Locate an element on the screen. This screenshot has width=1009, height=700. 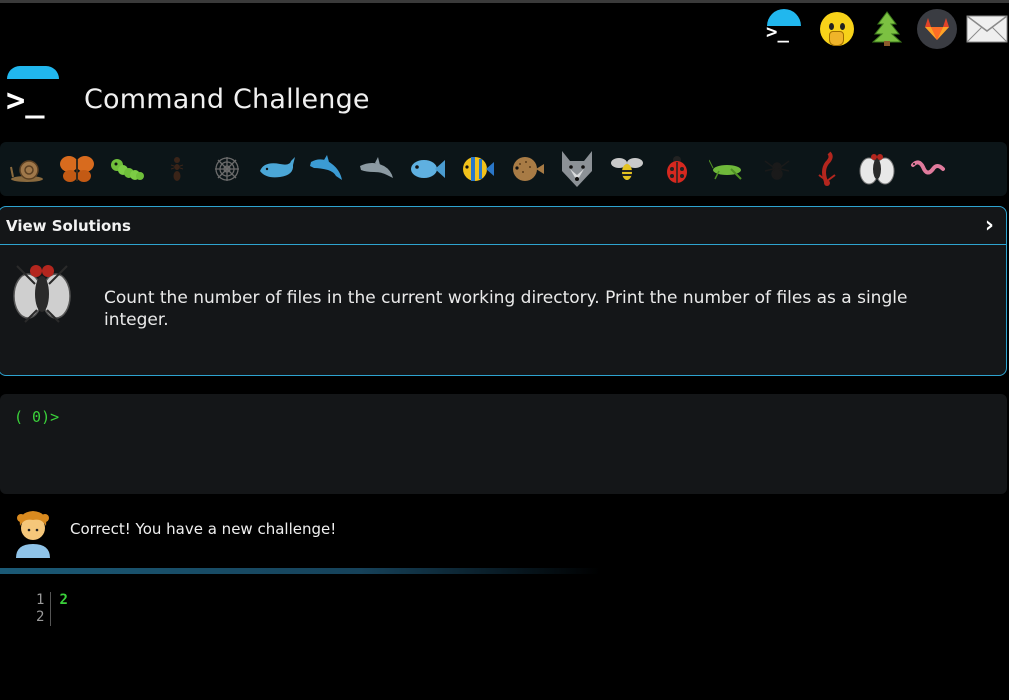
page-title: Command Challenge is located at coordinates (227, 99).